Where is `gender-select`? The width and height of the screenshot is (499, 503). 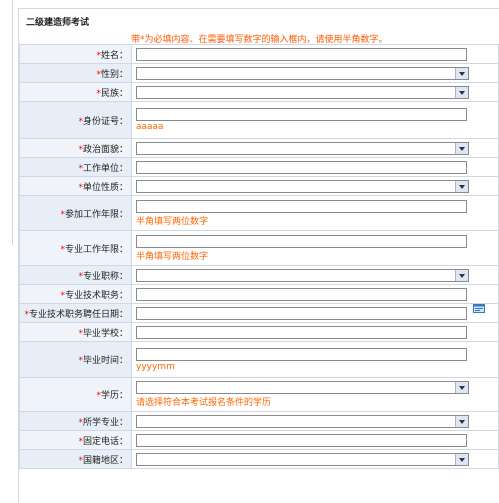 gender-select is located at coordinates (302, 73).